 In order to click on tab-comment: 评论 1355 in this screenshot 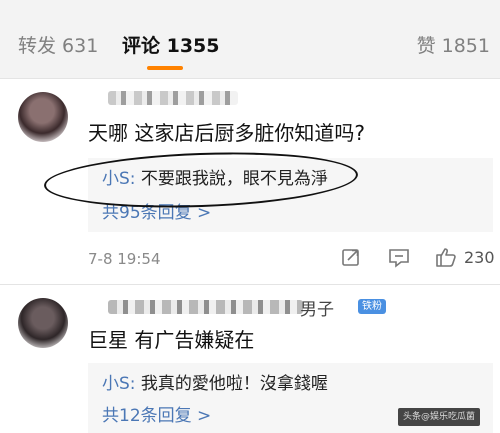, I will do `click(171, 46)`.